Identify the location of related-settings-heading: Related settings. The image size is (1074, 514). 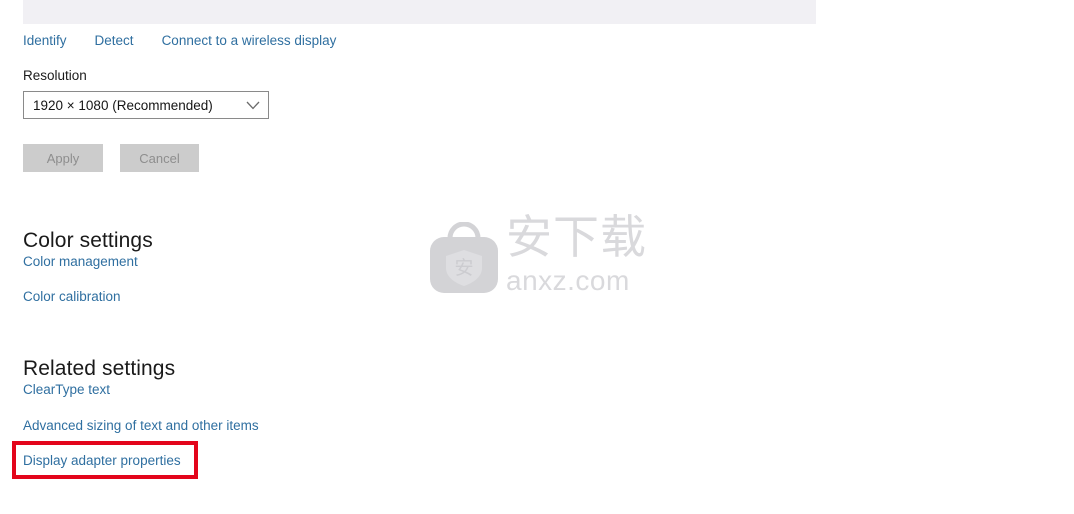
(99, 369).